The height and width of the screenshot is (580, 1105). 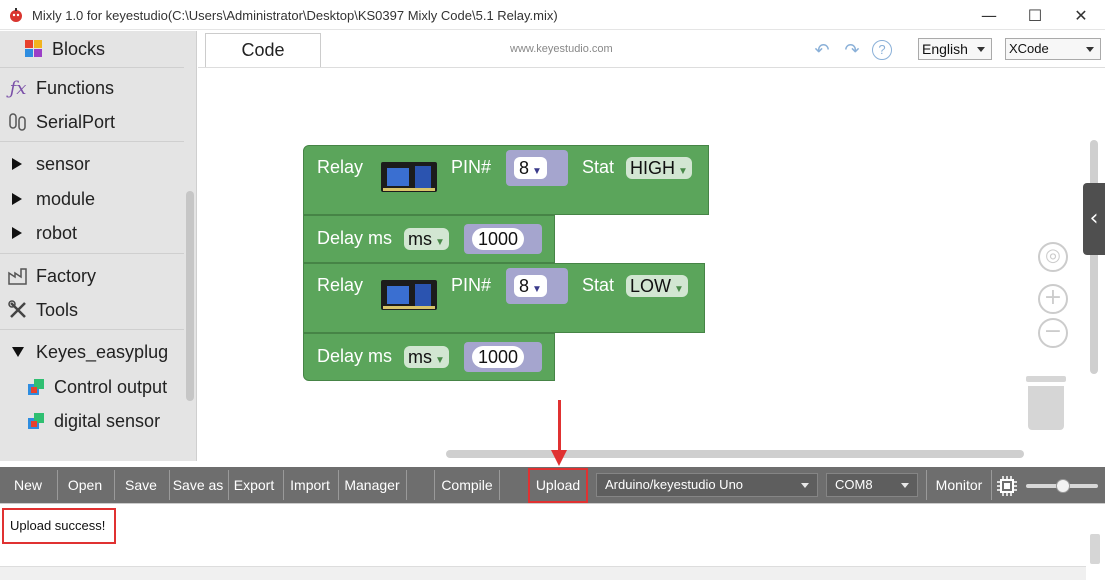 I want to click on sidebar-item-label: Factory, so click(x=66, y=275).